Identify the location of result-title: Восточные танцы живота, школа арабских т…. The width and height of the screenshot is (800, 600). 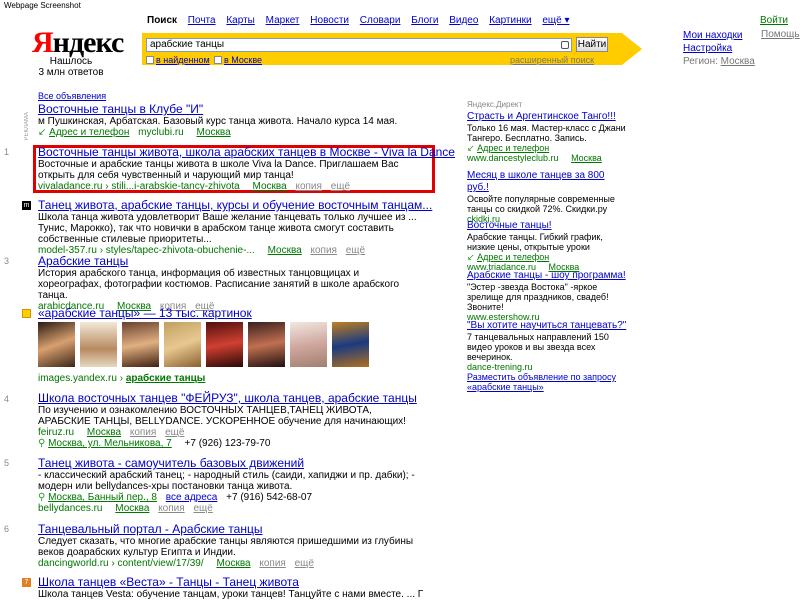
(246, 152).